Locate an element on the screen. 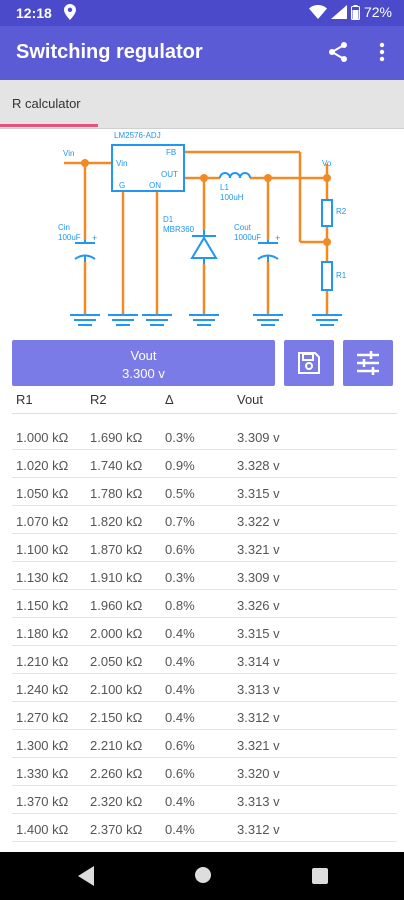 Image resolution: width=404 pixels, height=900 pixels. table-row: 1.020 kΩ 1.740 kΩ 0.9% 3.328 v is located at coordinates (204, 464).